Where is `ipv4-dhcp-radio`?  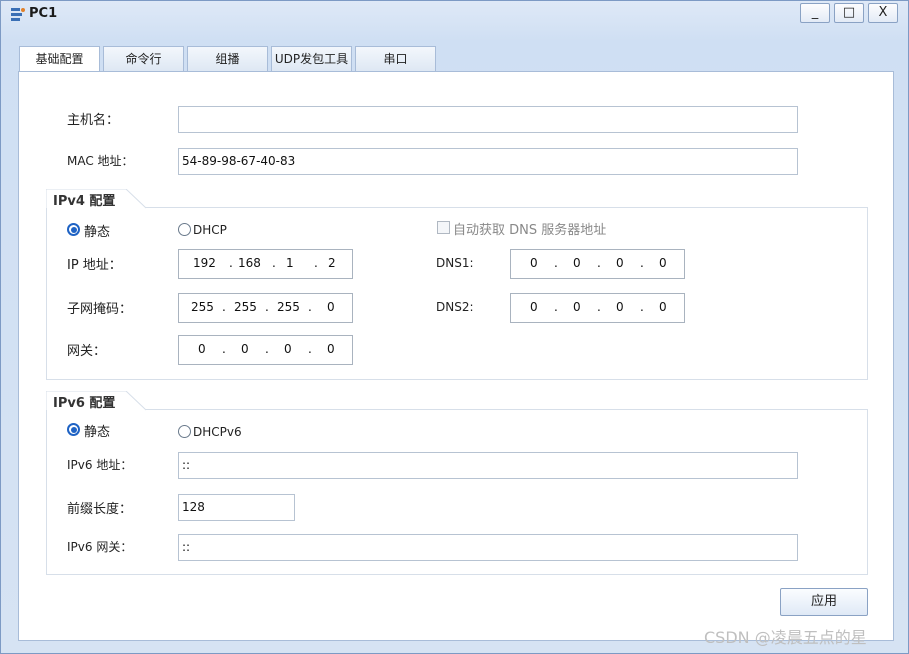
ipv4-dhcp-radio is located at coordinates (184, 229).